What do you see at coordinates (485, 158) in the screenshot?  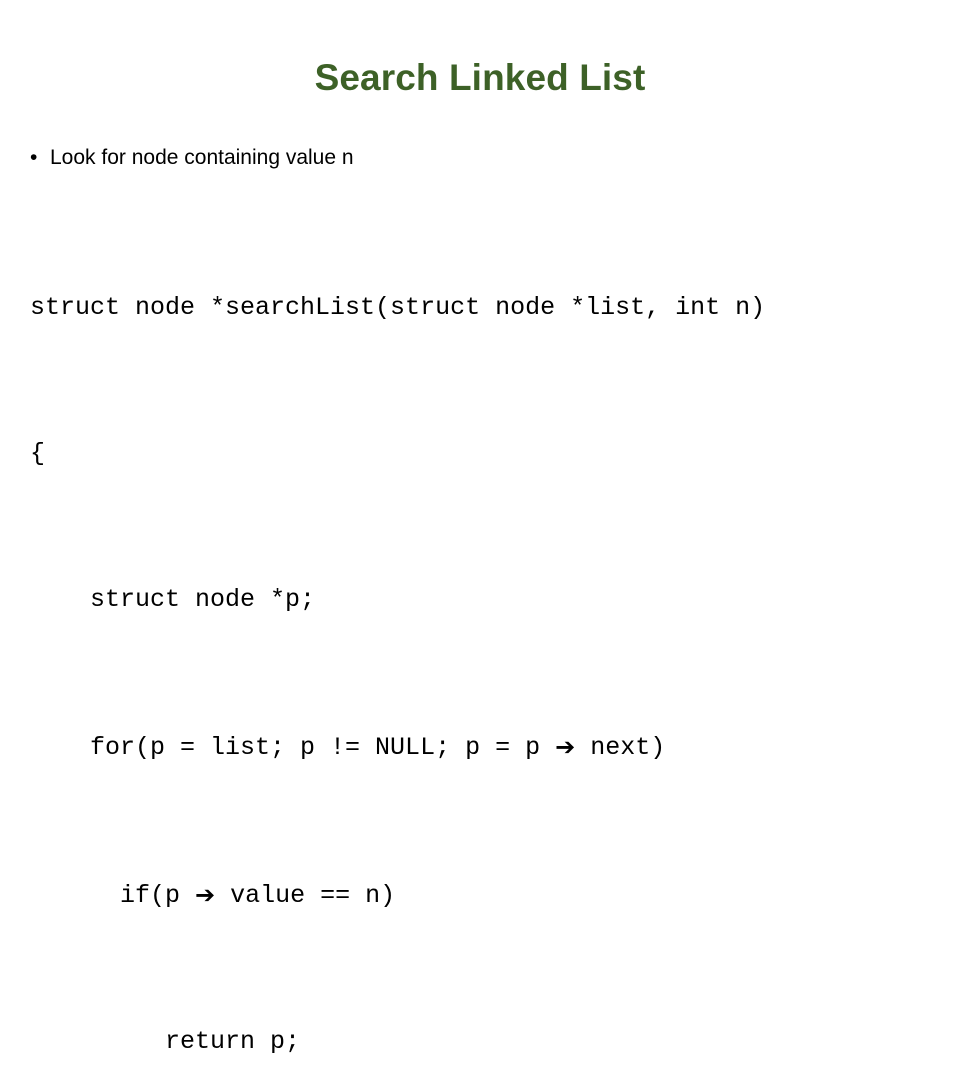 I see `bullet-list-item: • Look for node containing value n` at bounding box center [485, 158].